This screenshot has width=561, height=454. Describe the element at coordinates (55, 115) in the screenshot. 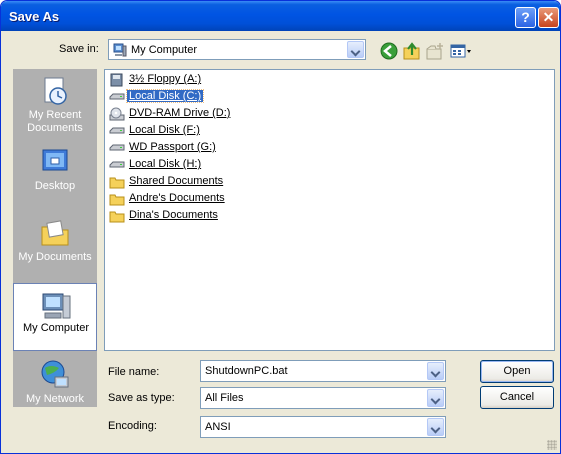

I see `place-label-line1: My Recent` at that location.